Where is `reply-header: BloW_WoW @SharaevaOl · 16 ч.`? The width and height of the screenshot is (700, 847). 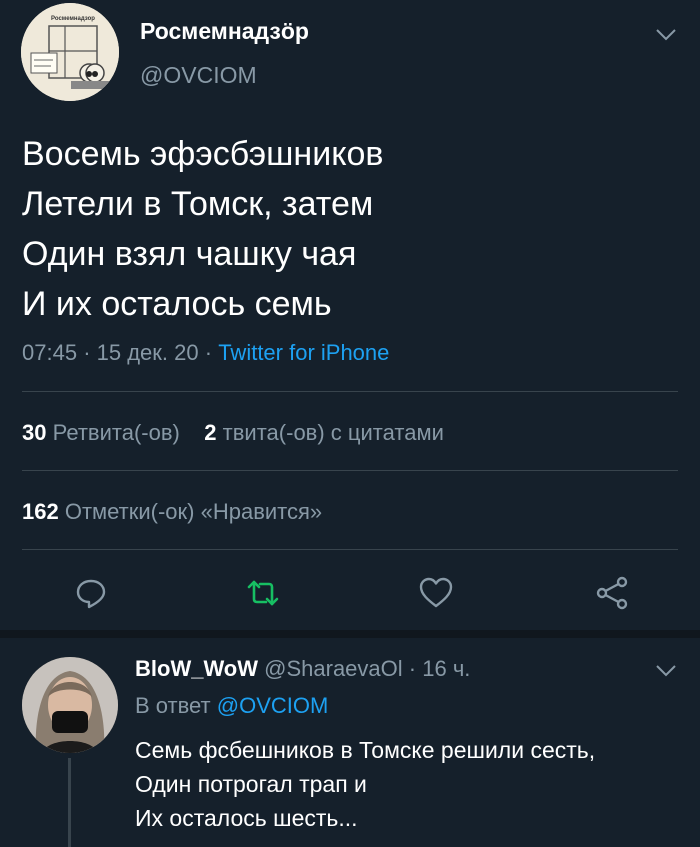
reply-header: BloW_WoW @SharaevaOl · 16 ч. is located at coordinates (302, 669).